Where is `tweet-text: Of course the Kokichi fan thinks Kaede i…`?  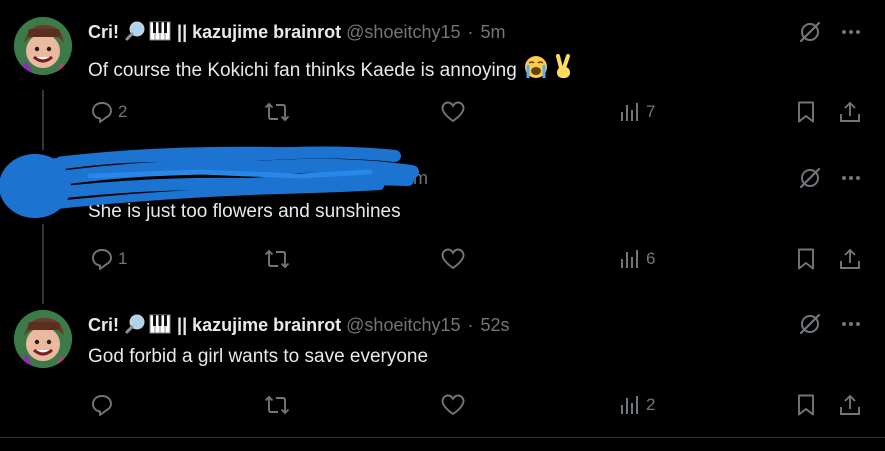 tweet-text: Of course the Kokichi fan thinks Kaede i… is located at coordinates (332, 70).